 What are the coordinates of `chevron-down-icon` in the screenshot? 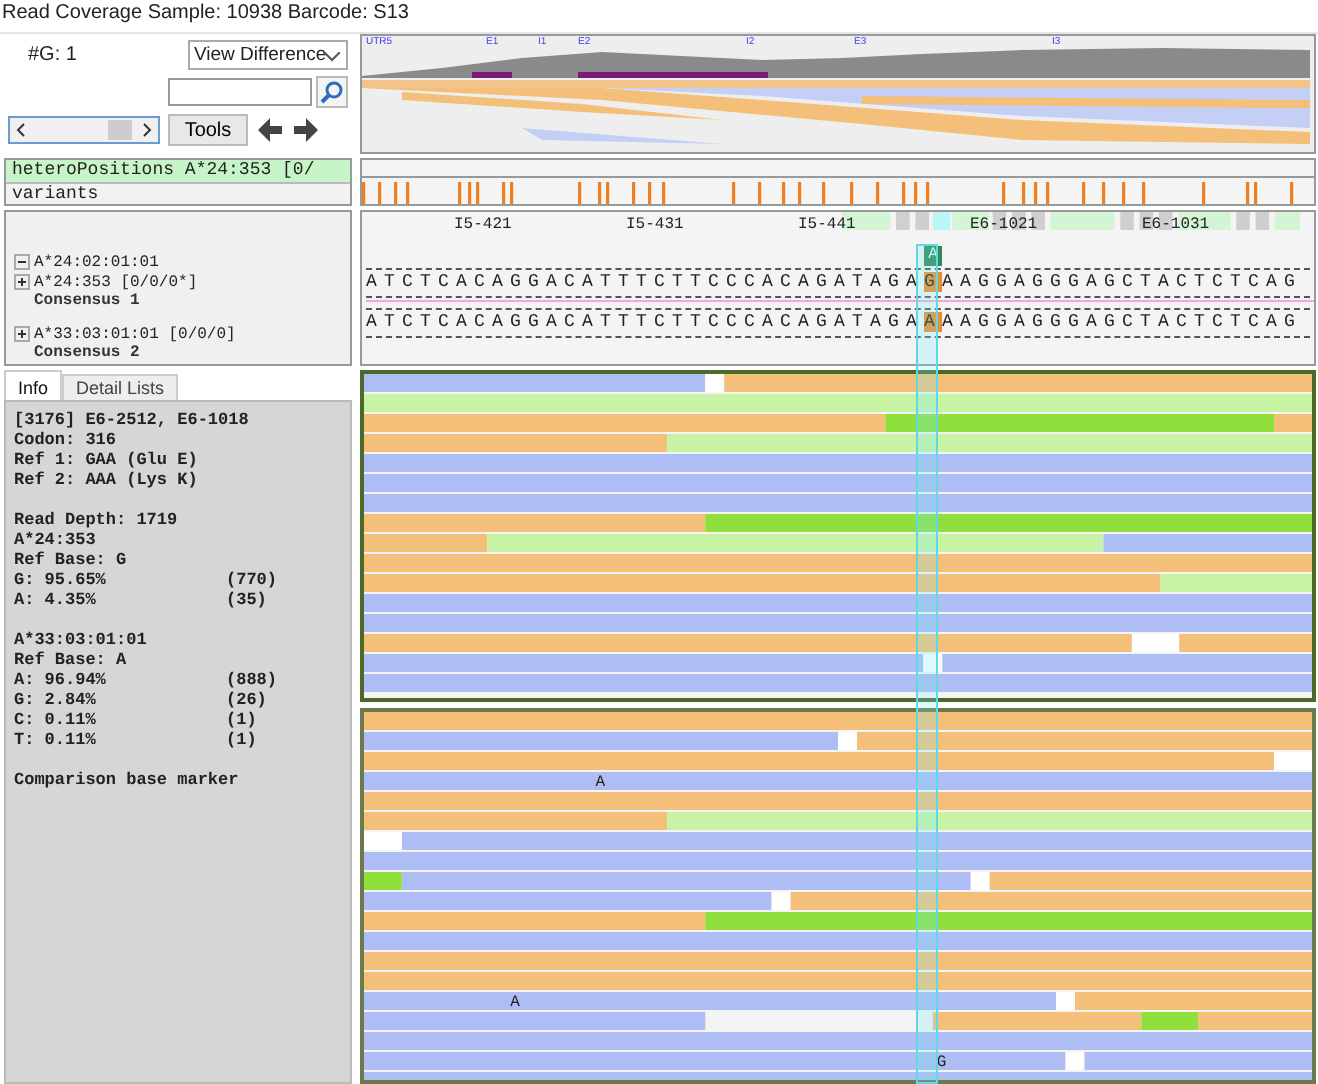 It's located at (332, 57).